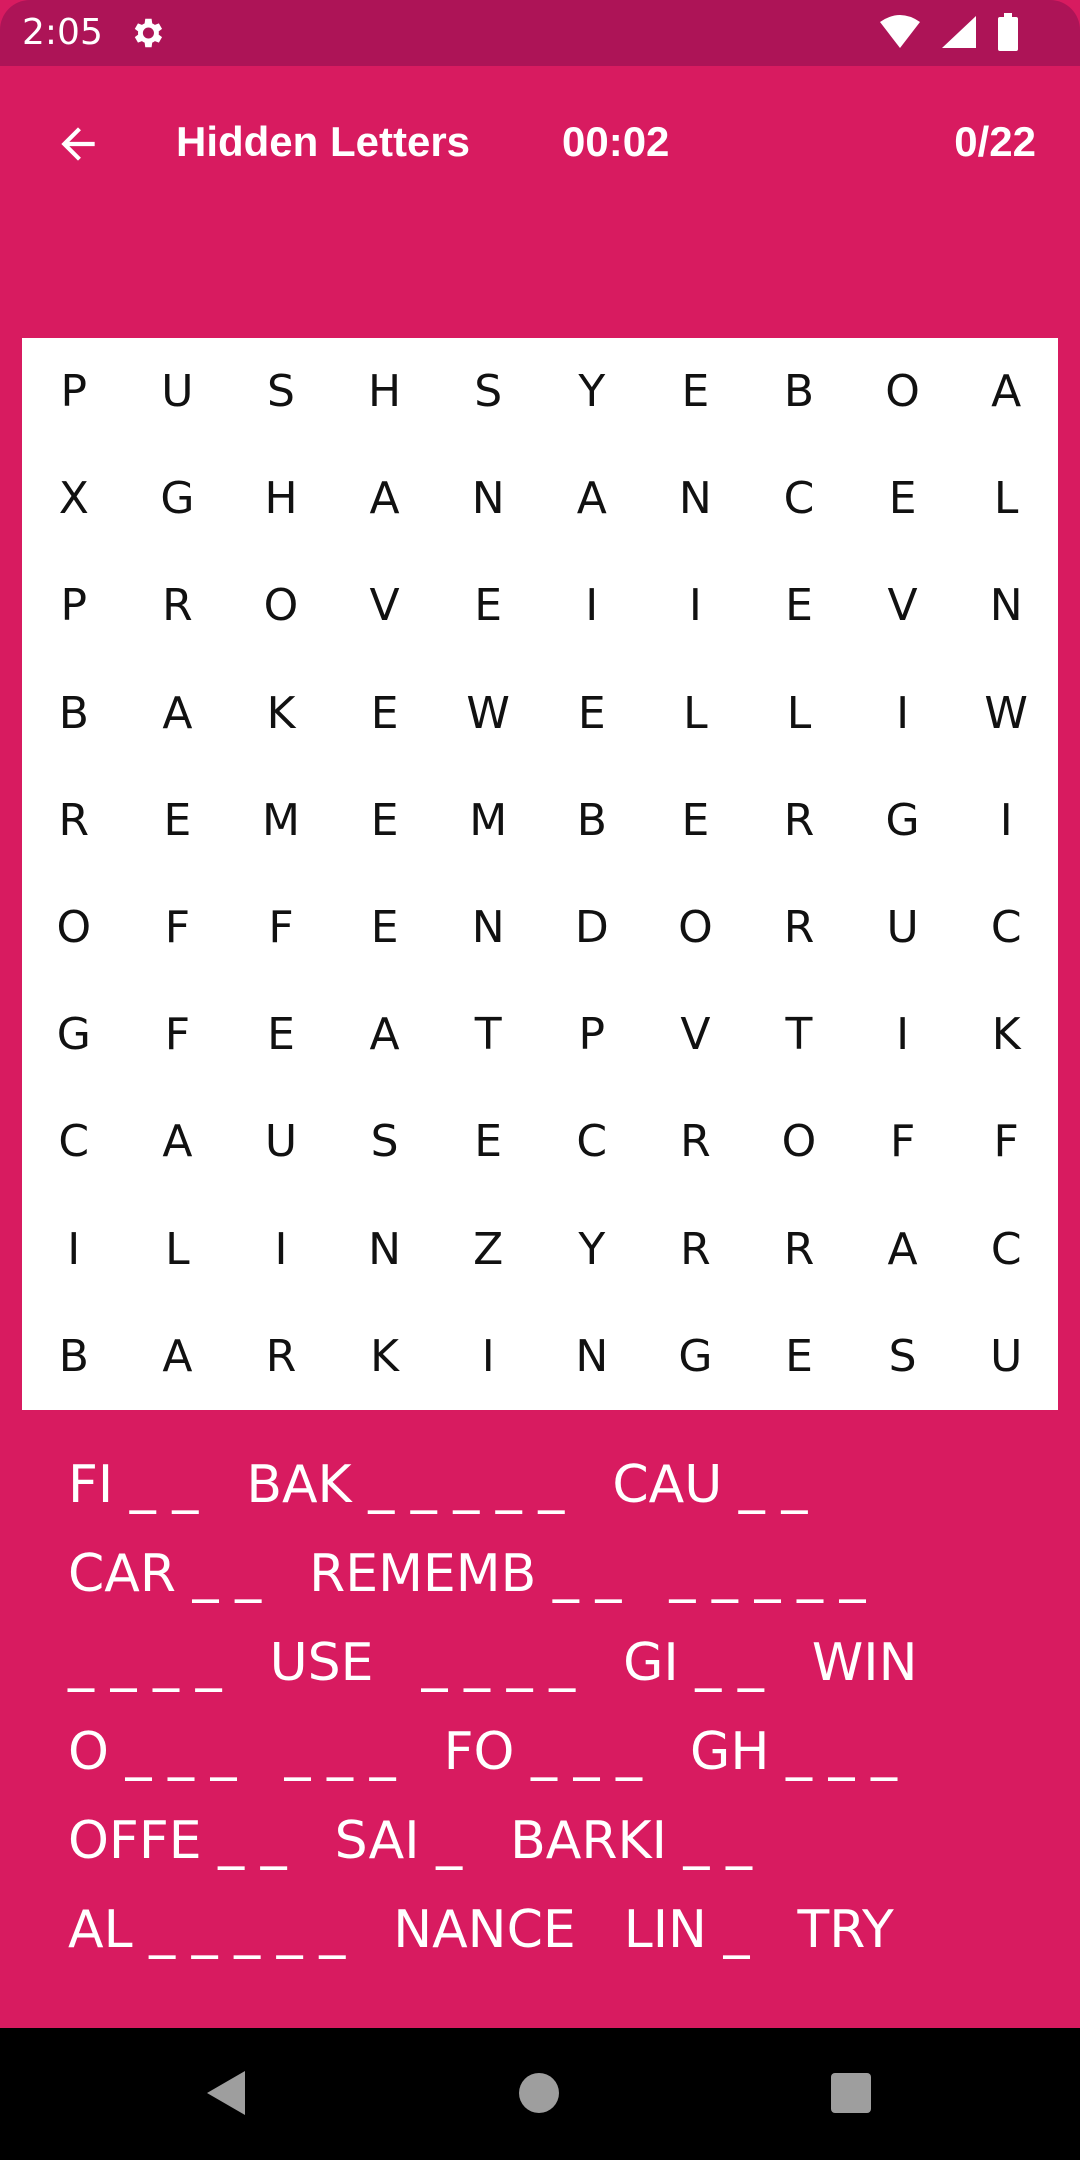  What do you see at coordinates (227, 2095) in the screenshot?
I see `nav-back-button` at bounding box center [227, 2095].